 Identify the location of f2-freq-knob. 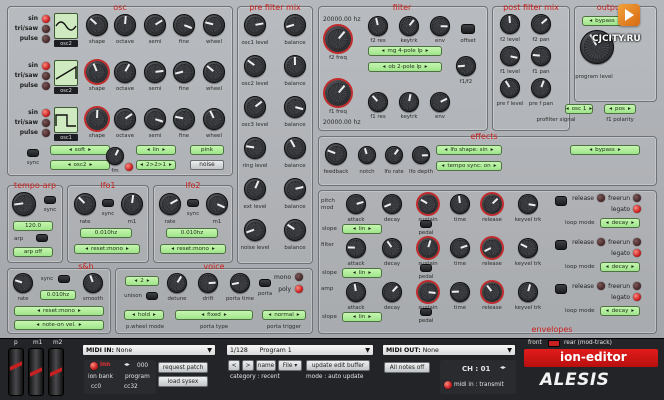
(338, 39).